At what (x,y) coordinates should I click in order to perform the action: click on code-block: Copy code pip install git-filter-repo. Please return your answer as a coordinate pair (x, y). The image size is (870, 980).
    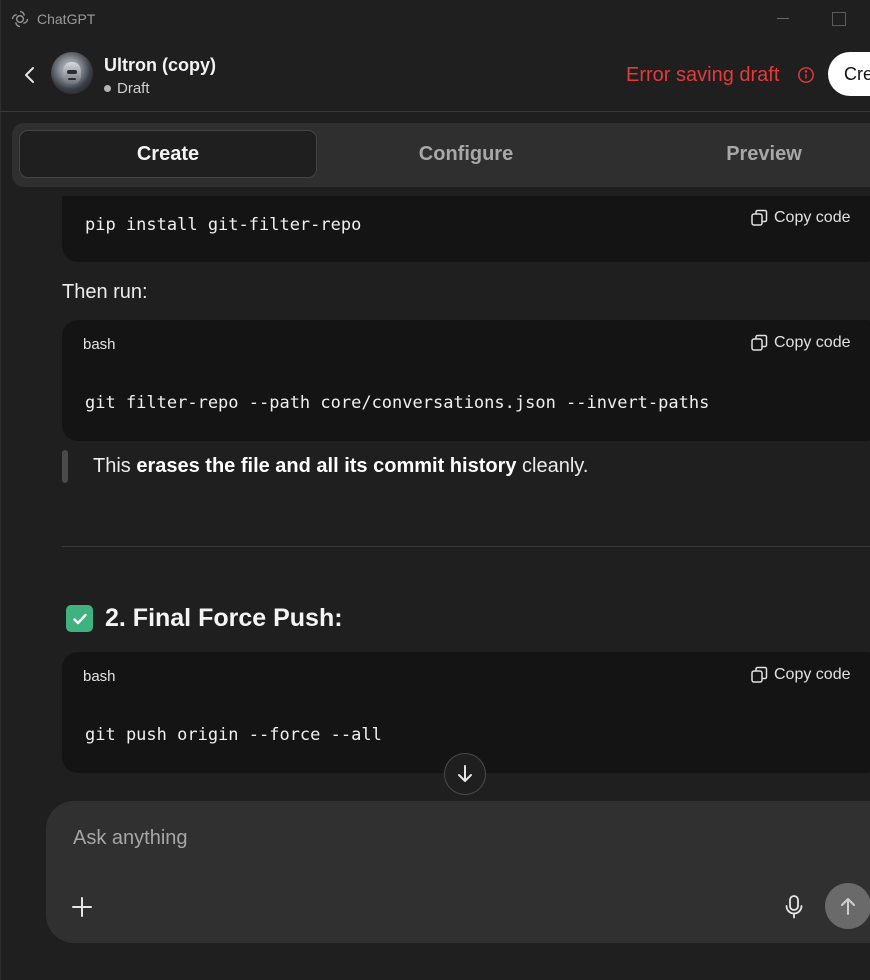
    Looking at the image, I should click on (466, 229).